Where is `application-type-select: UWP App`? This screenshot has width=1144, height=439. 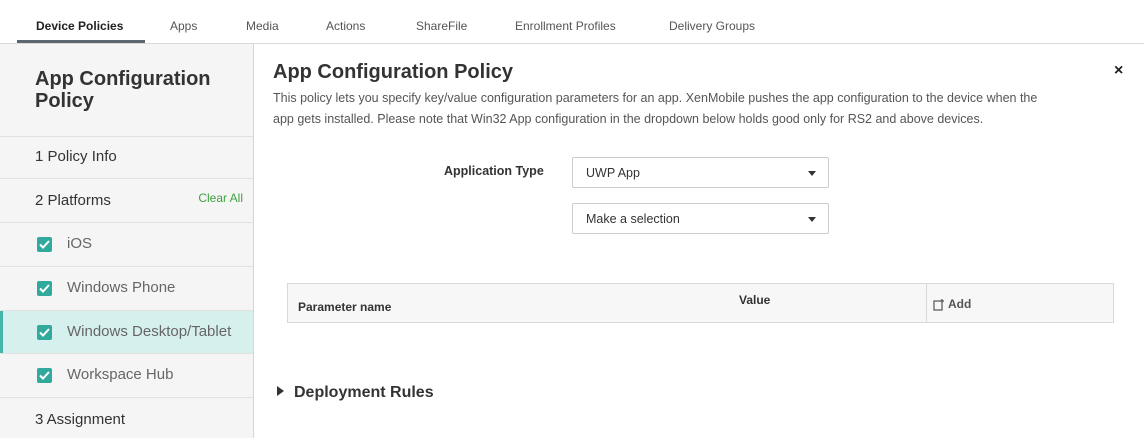 application-type-select: UWP App is located at coordinates (700, 172).